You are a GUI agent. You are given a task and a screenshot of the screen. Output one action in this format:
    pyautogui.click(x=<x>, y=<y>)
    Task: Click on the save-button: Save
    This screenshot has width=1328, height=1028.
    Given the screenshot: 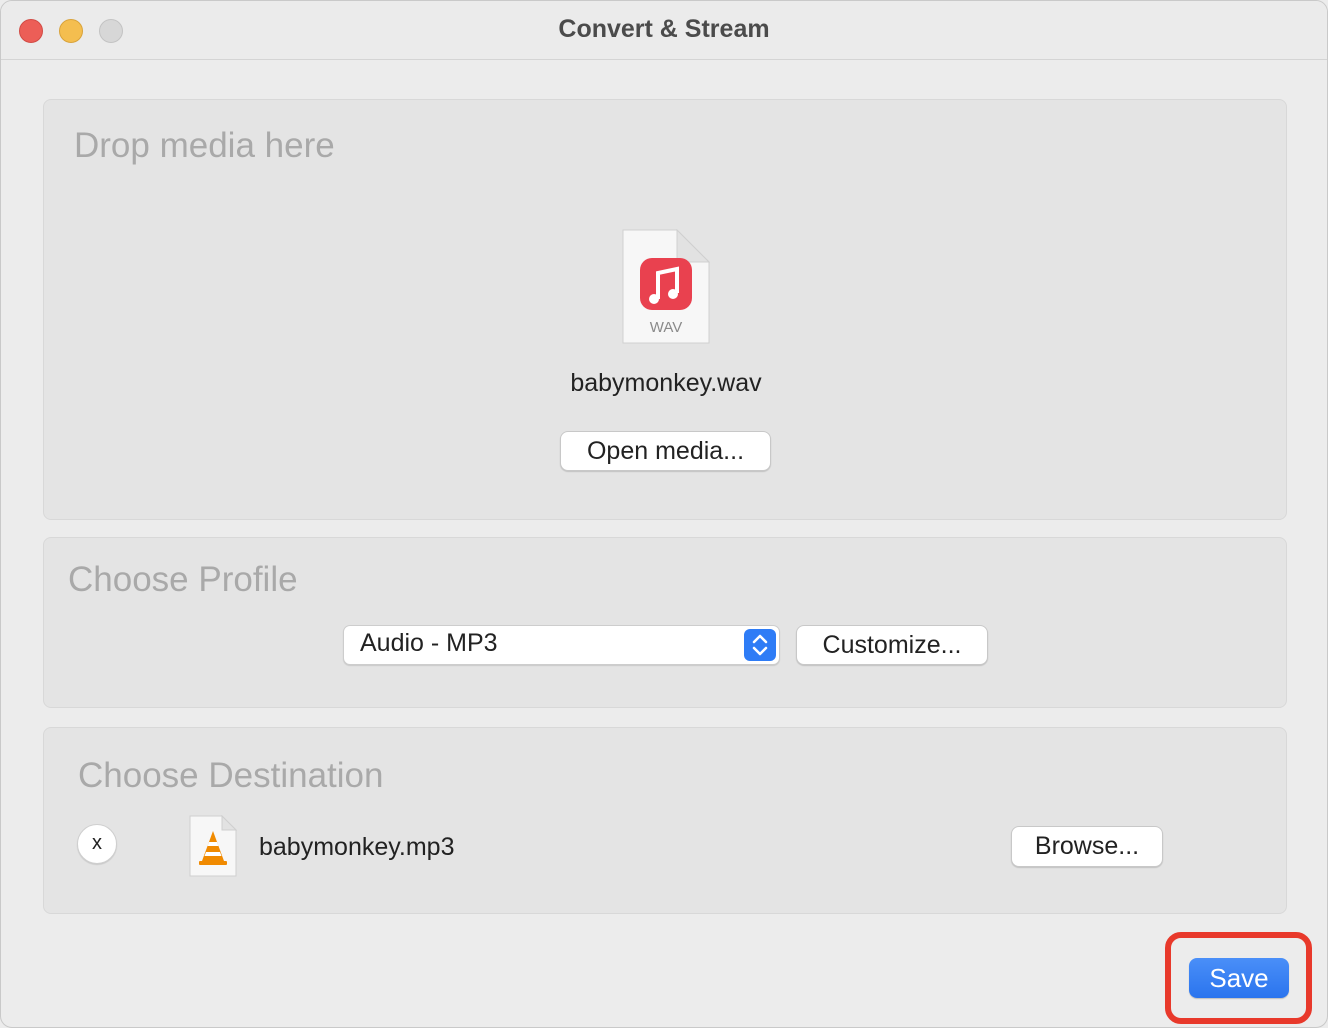 What is the action you would take?
    pyautogui.click(x=1239, y=978)
    